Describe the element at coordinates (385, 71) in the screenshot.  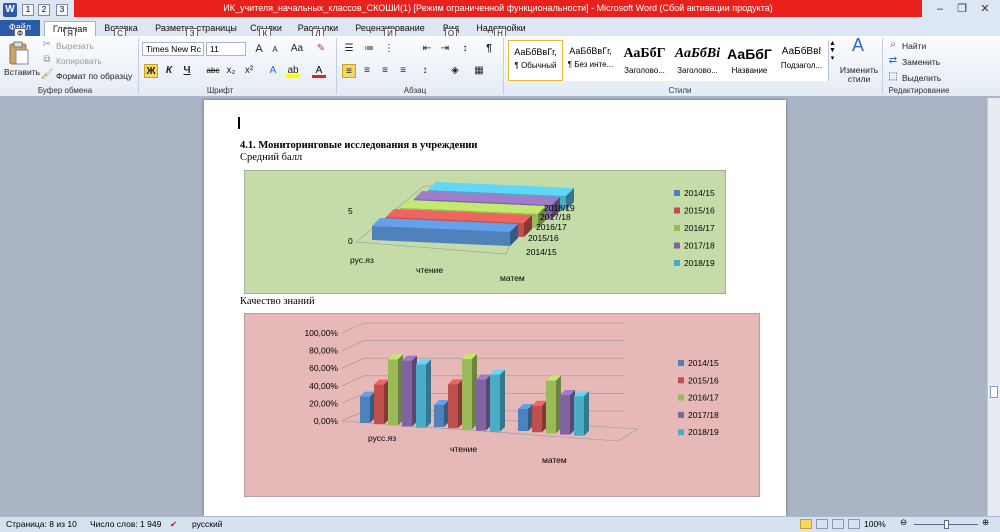
I see `align-right-icon: ≡` at that location.